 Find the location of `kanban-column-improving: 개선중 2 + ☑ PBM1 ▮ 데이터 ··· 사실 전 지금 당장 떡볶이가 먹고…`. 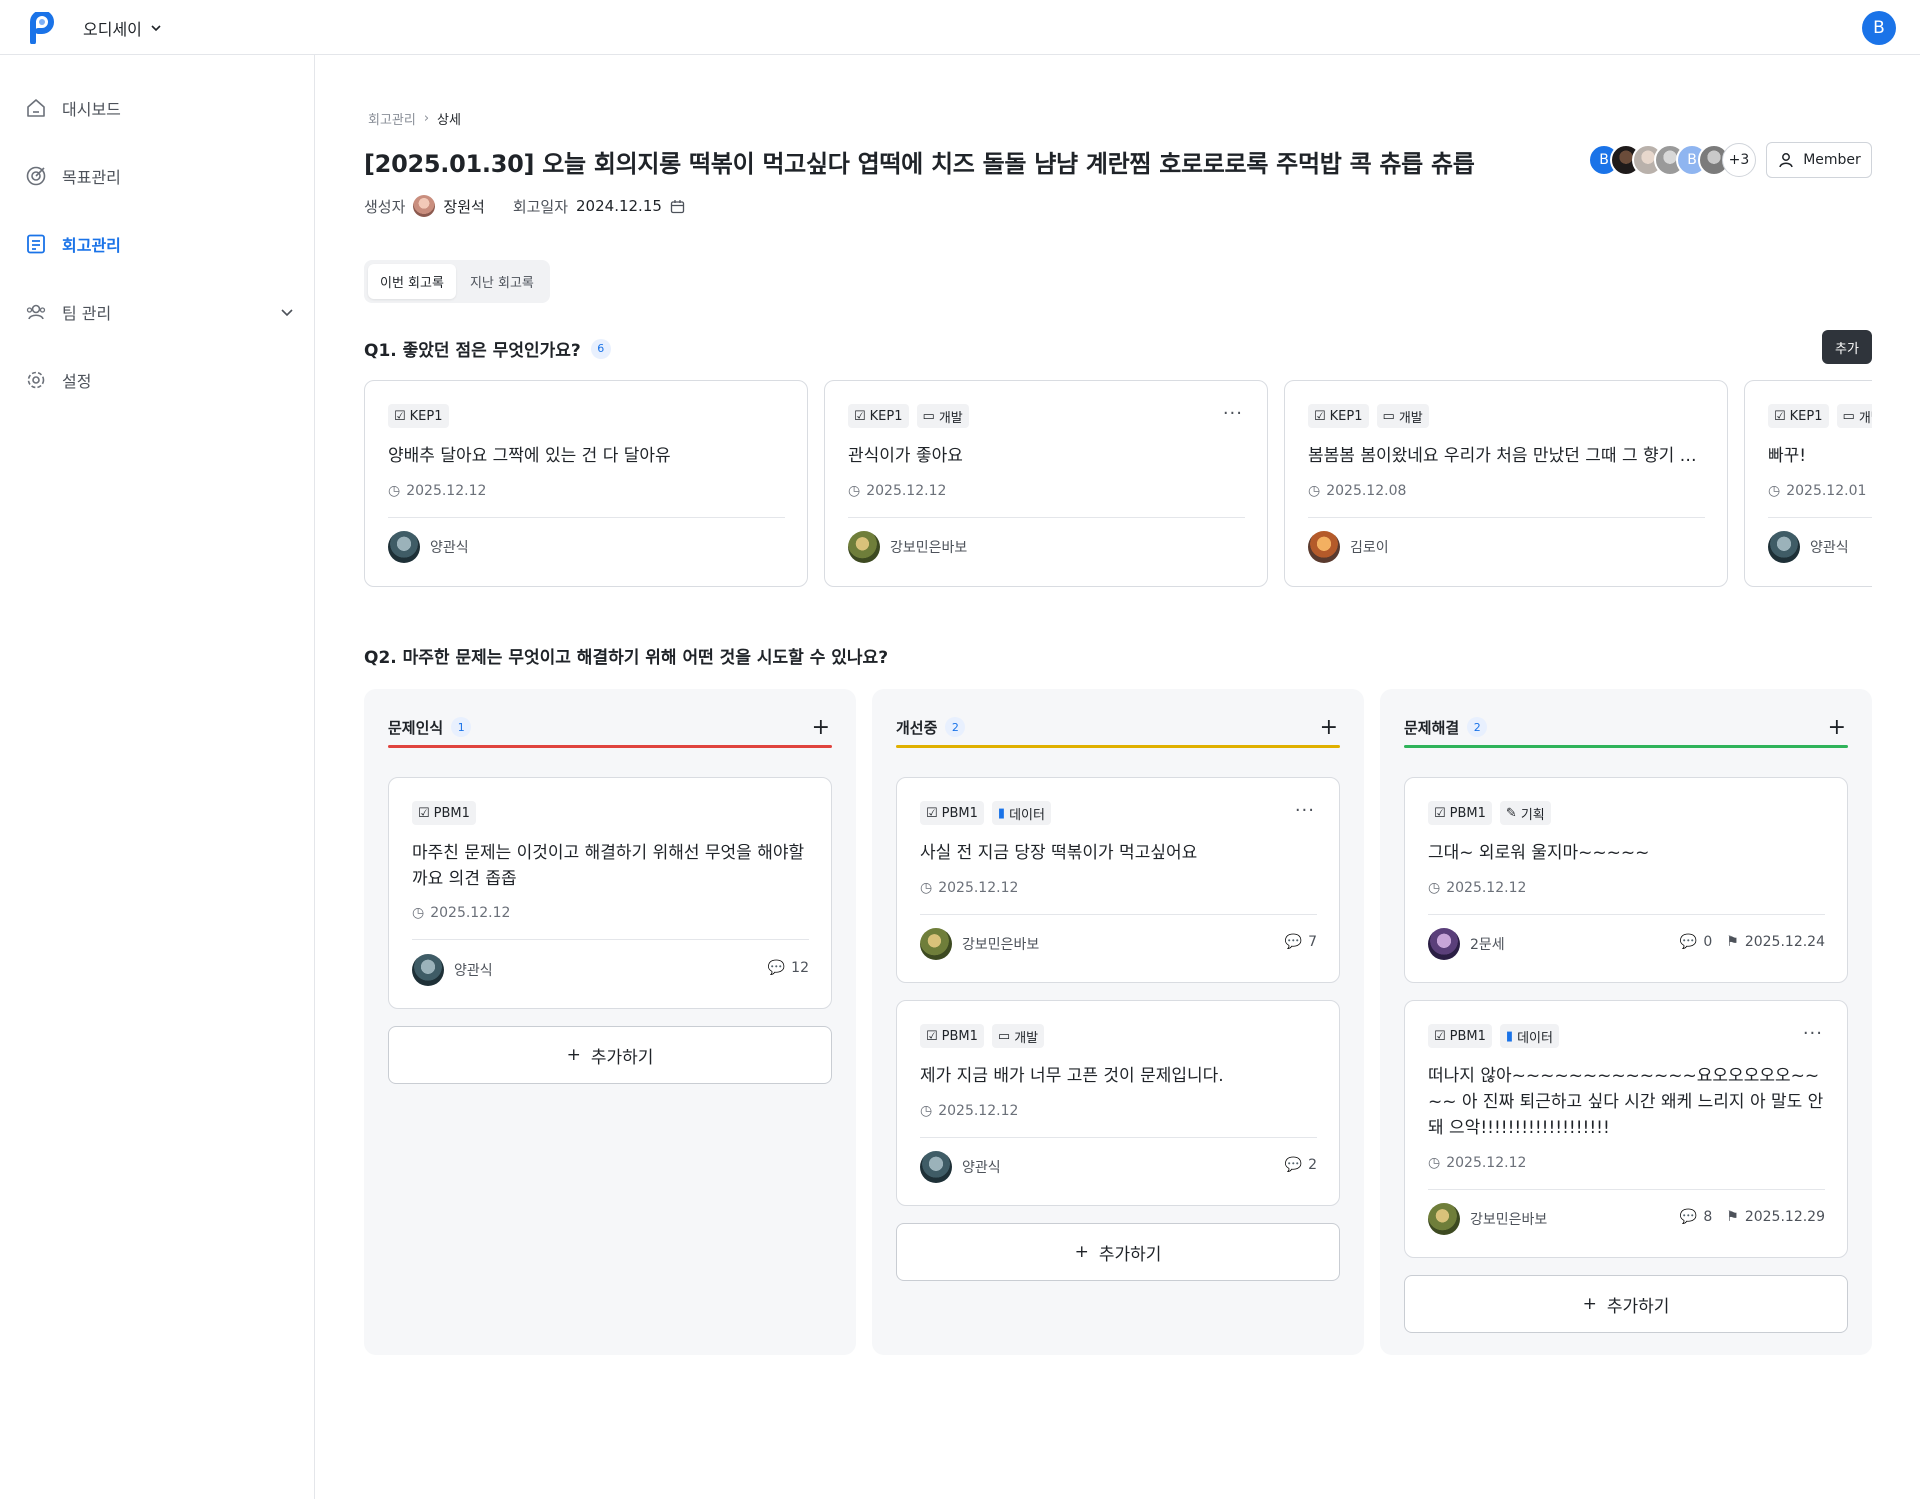

kanban-column-improving: 개선중 2 + ☑ PBM1 ▮ 데이터 ··· 사실 전 지금 당장 떡볶이가 먹고… is located at coordinates (1118, 1022).